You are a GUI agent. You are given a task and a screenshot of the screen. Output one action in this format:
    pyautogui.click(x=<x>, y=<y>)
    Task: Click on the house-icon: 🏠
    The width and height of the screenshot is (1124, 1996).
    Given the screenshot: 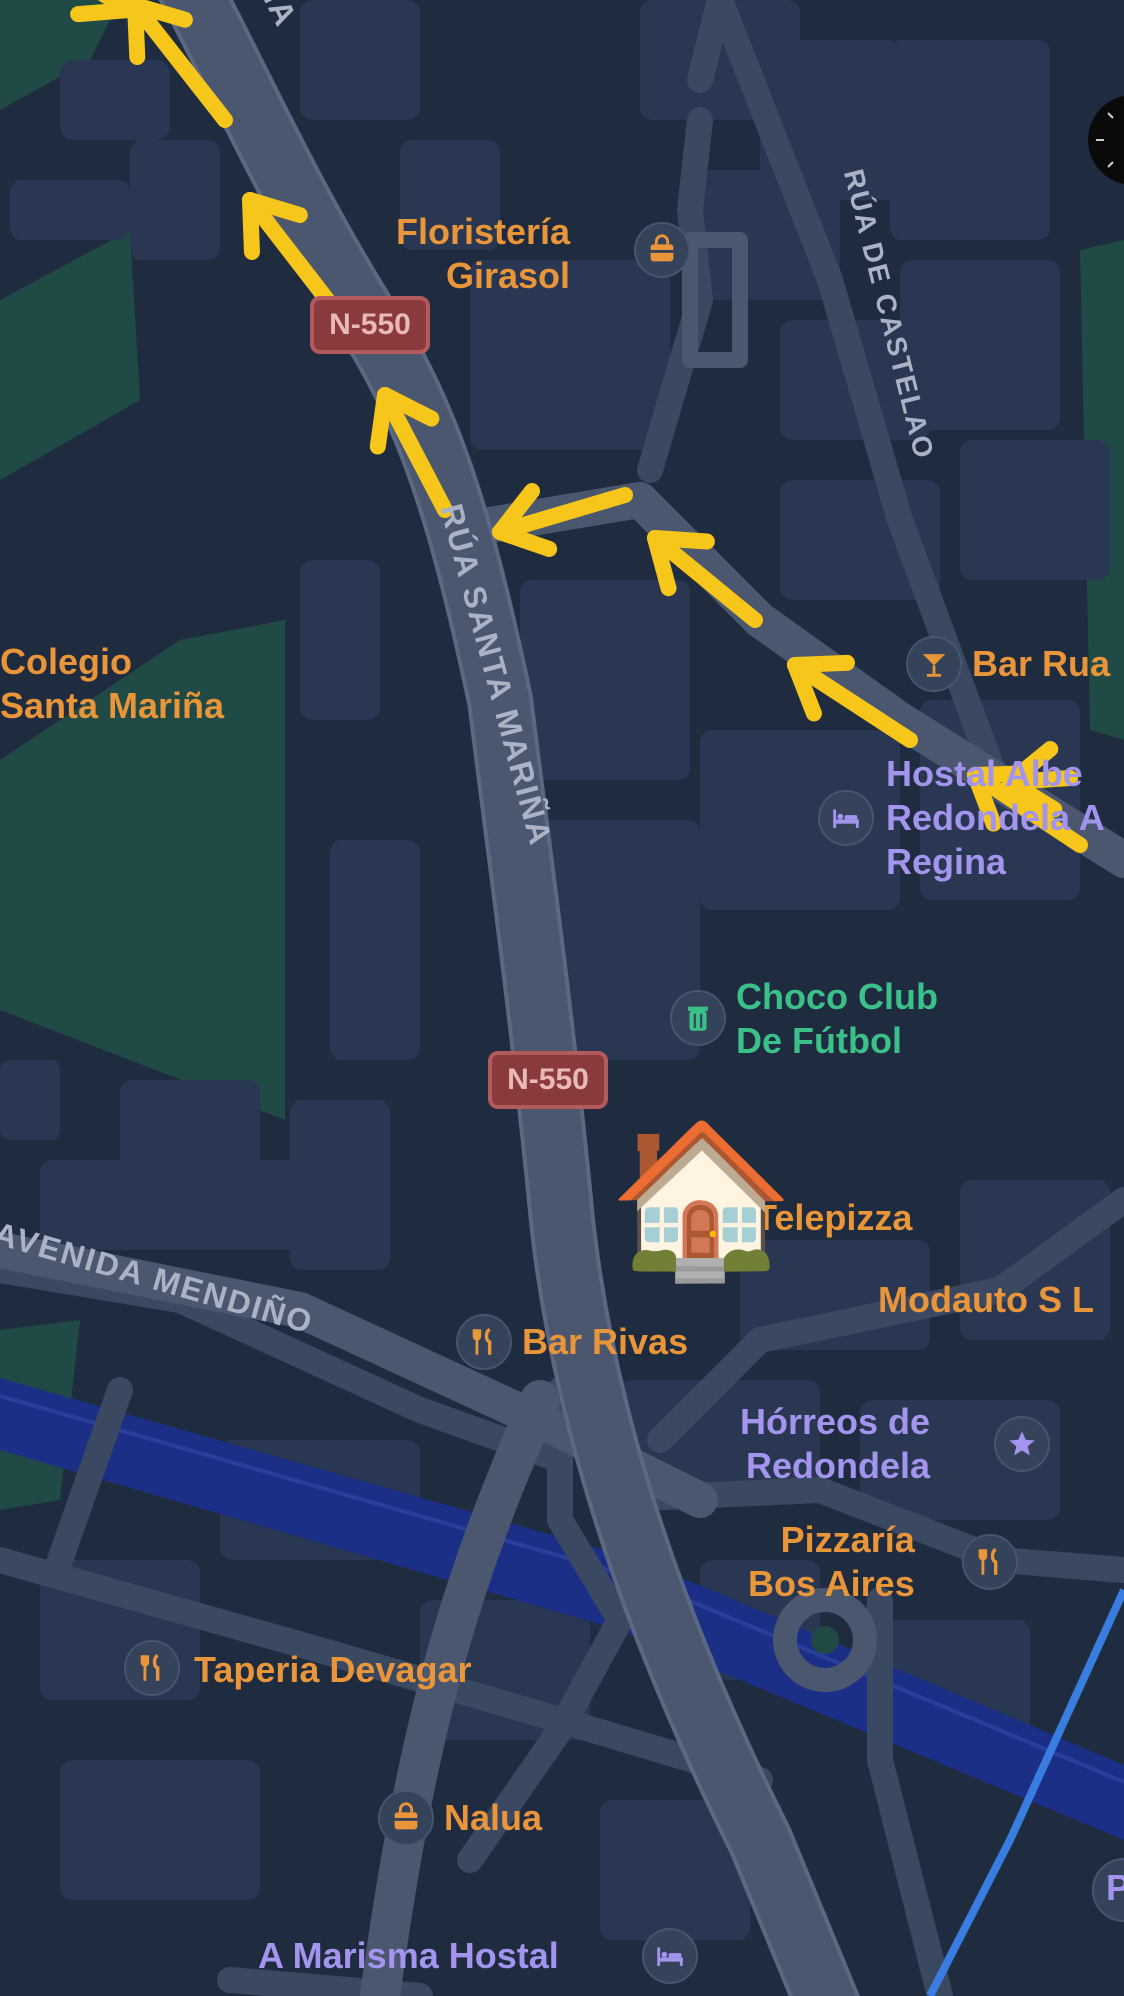 What is the action you would take?
    pyautogui.click(x=701, y=1200)
    